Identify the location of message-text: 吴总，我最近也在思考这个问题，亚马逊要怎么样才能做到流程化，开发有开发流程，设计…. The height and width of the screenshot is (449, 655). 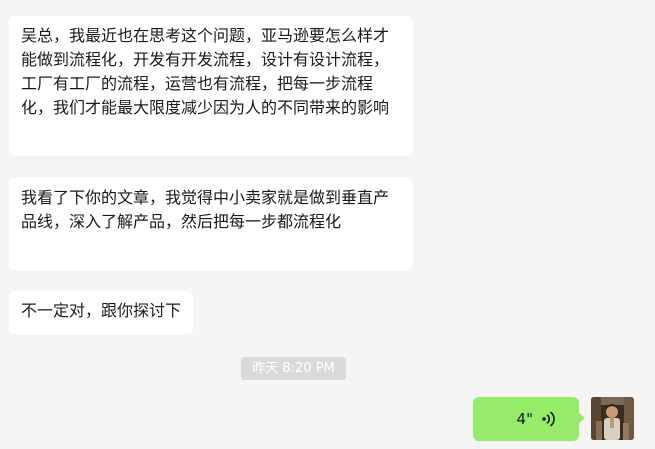
(205, 71).